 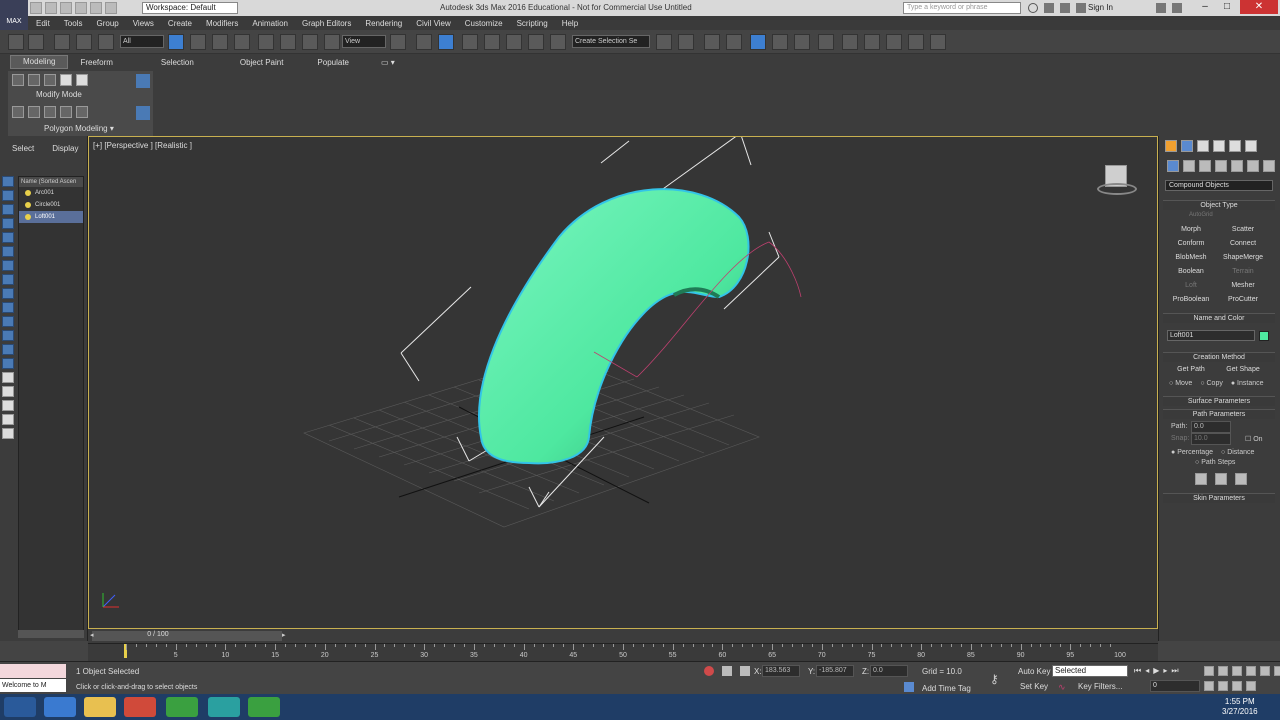 I want to click on pivot-center-icon, so click(x=398, y=42).